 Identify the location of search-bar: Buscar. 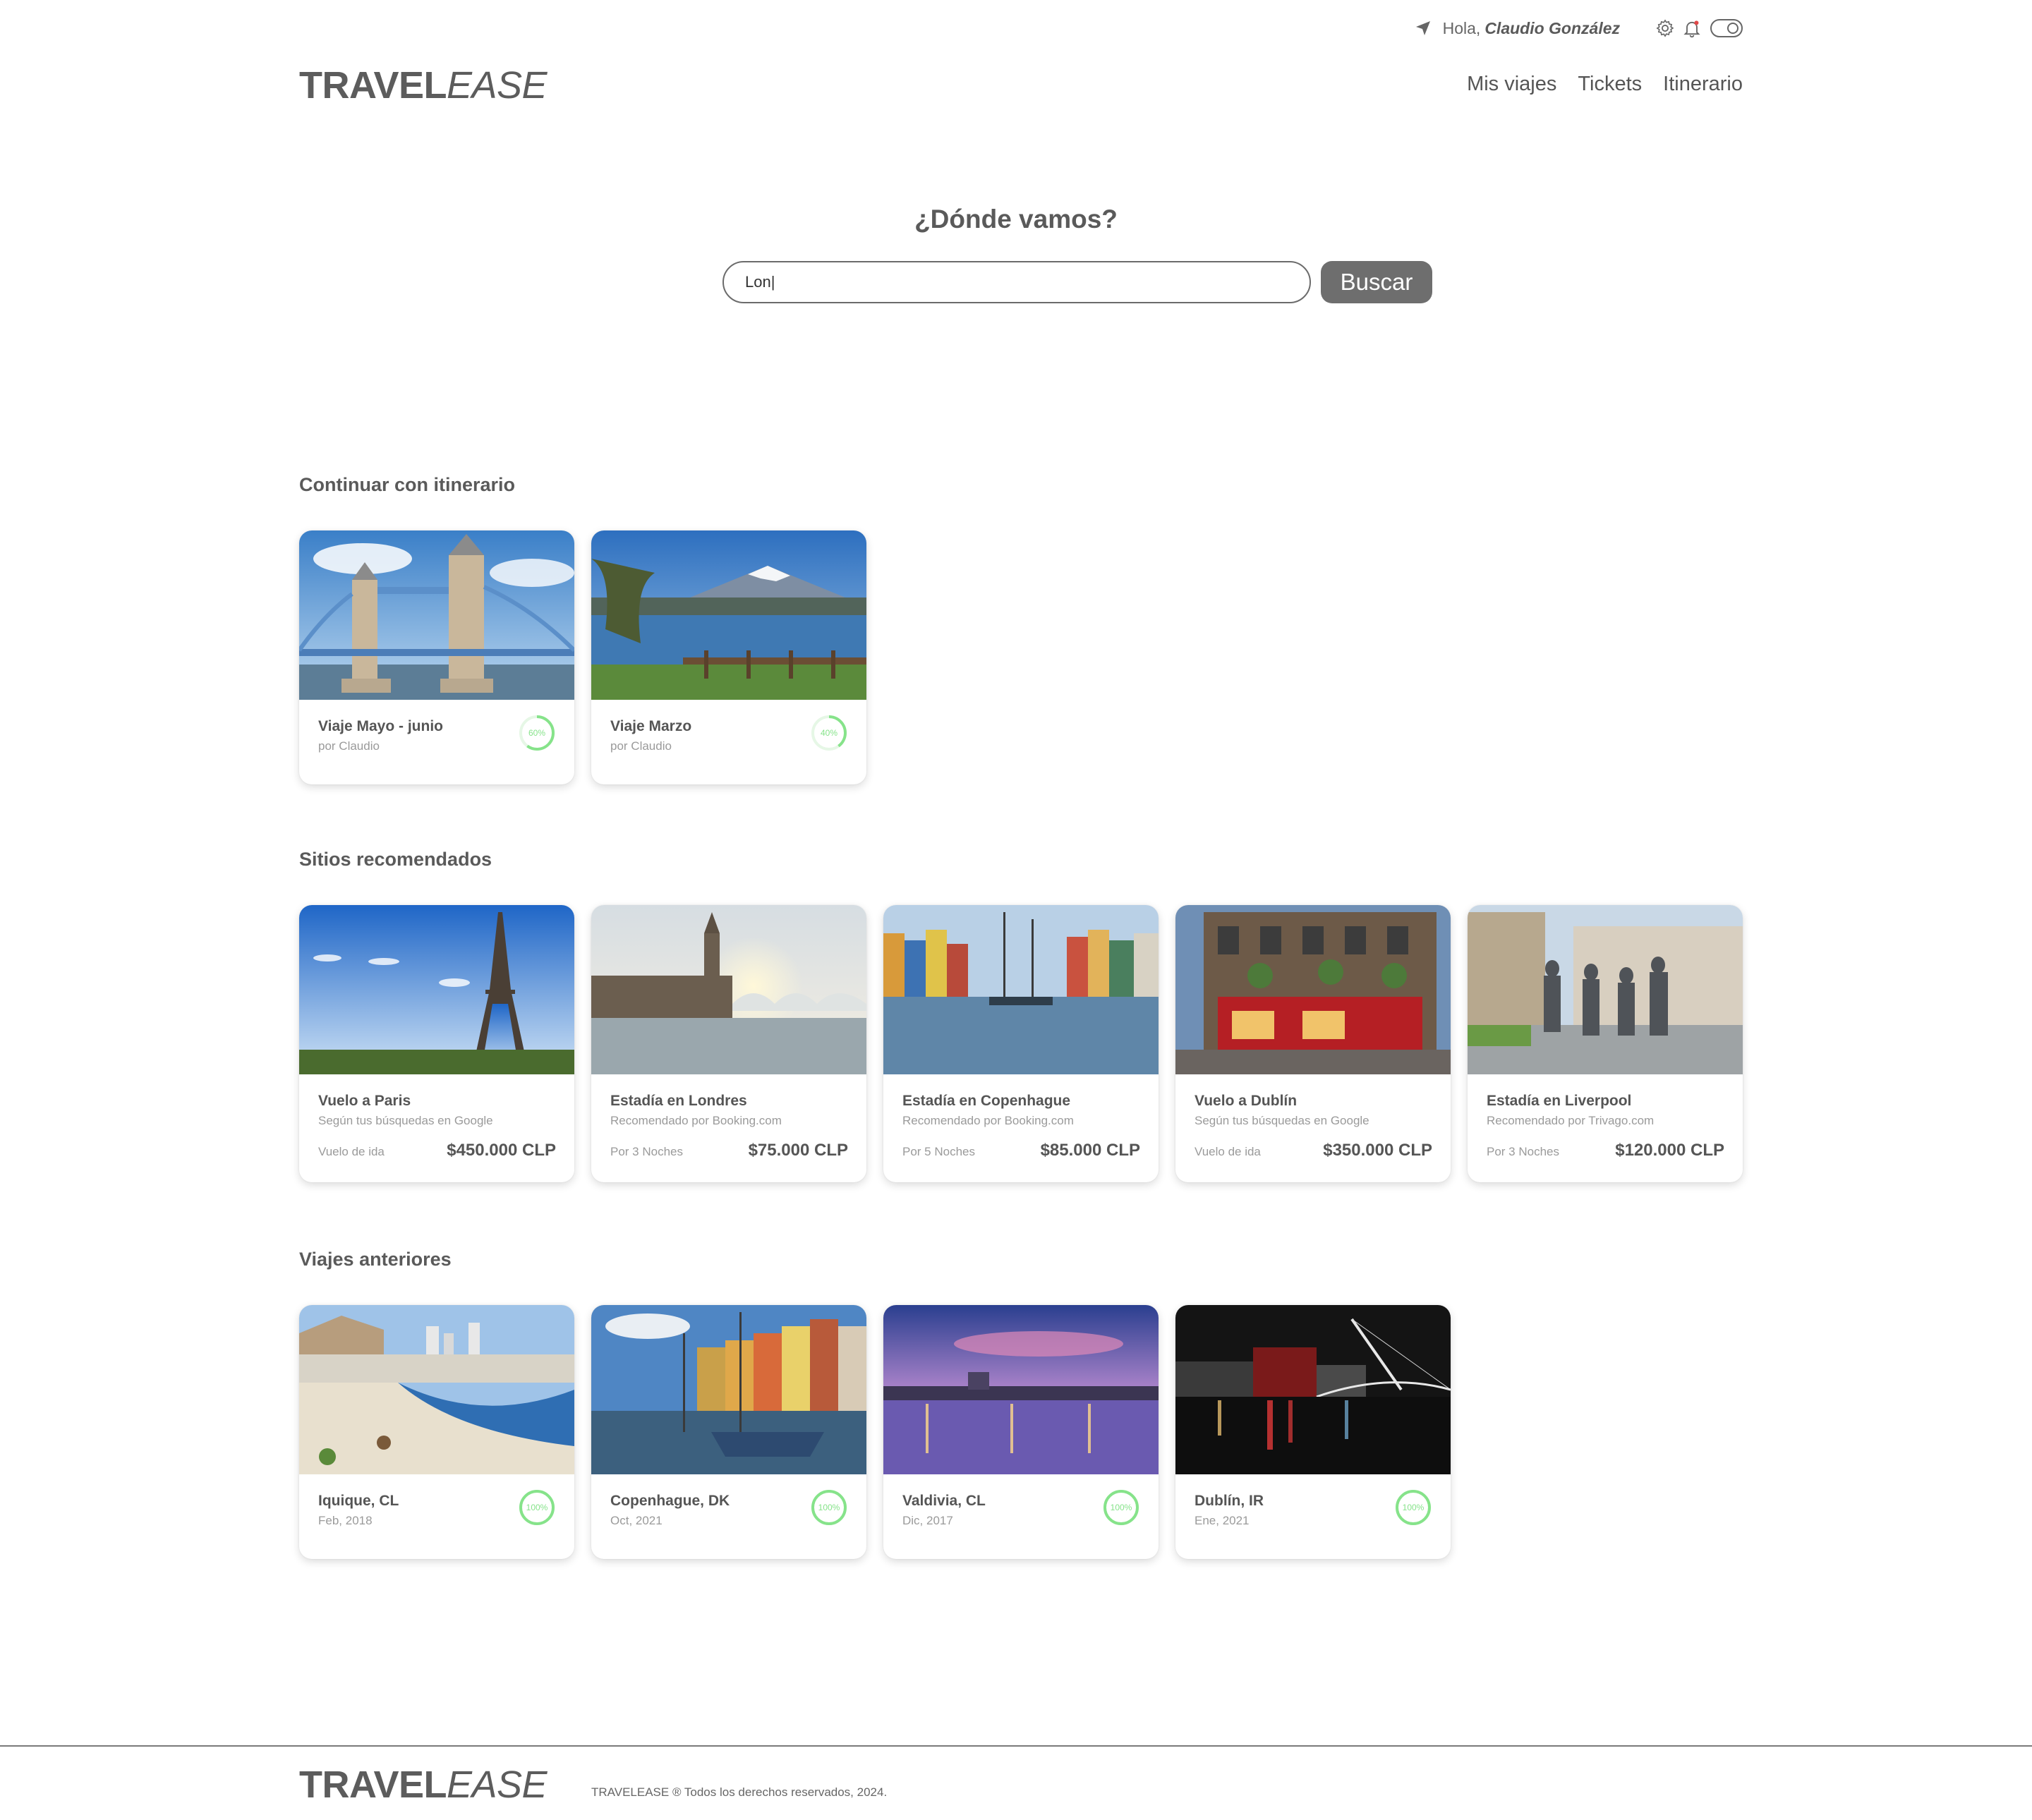
(1077, 282).